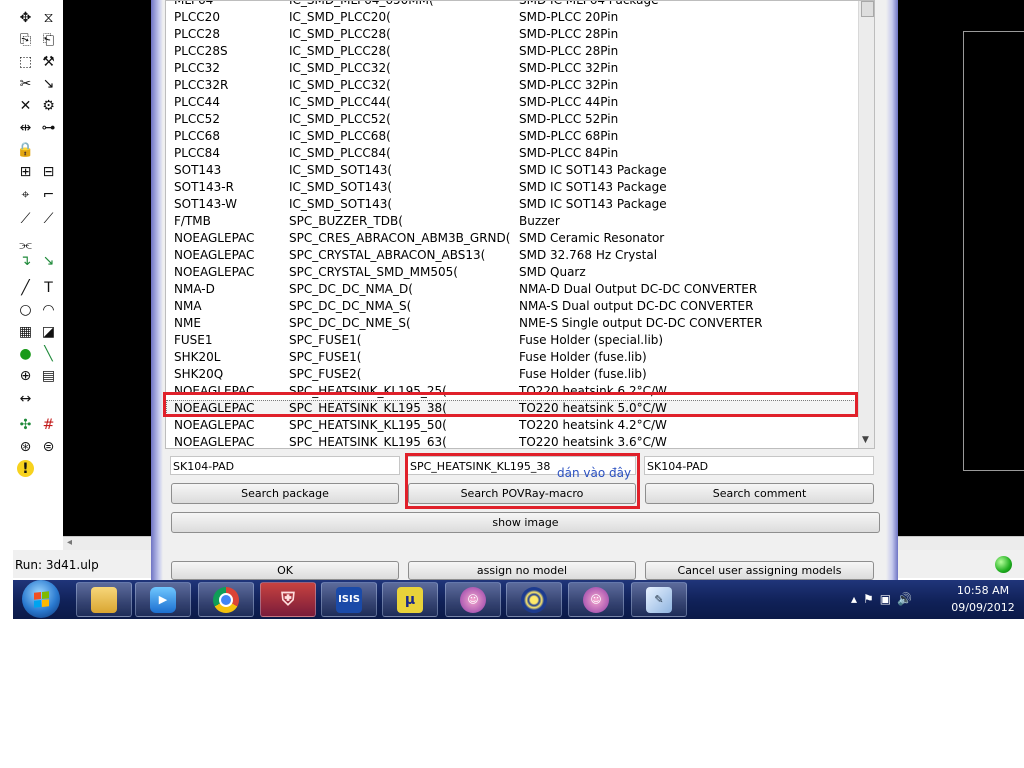 The height and width of the screenshot is (768, 1024). Describe the element at coordinates (867, 9) in the screenshot. I see `scrollbar-thumb` at that location.